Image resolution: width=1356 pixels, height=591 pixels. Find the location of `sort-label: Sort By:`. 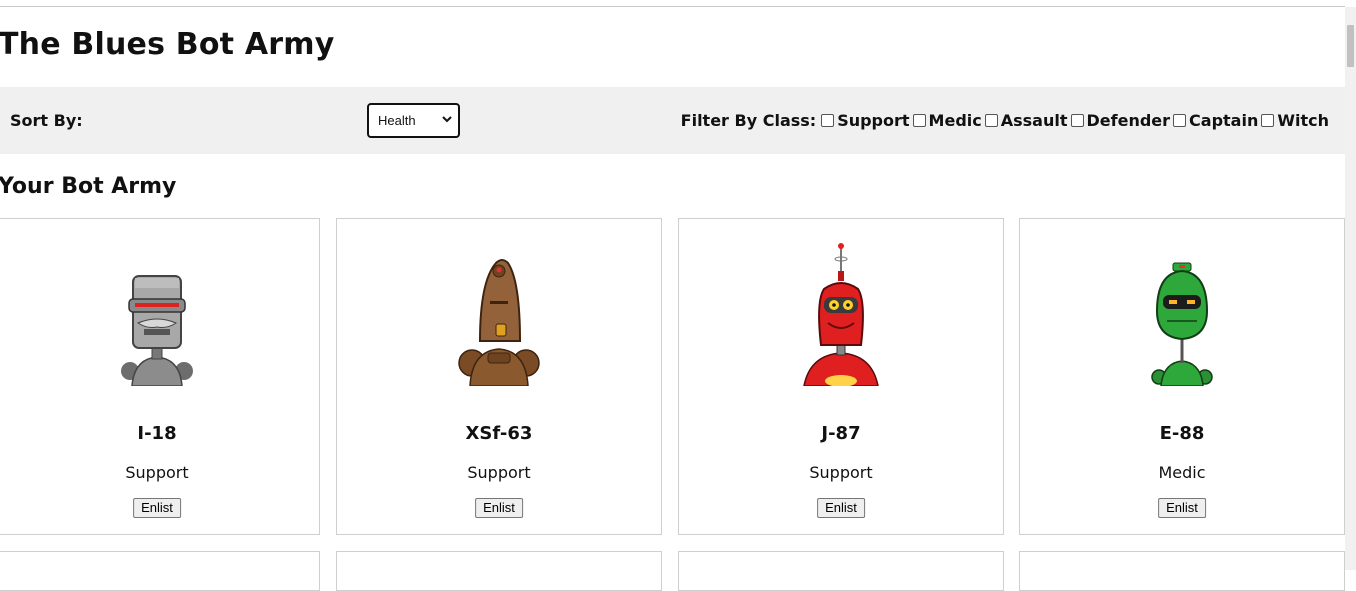

sort-label: Sort By: is located at coordinates (46, 120).